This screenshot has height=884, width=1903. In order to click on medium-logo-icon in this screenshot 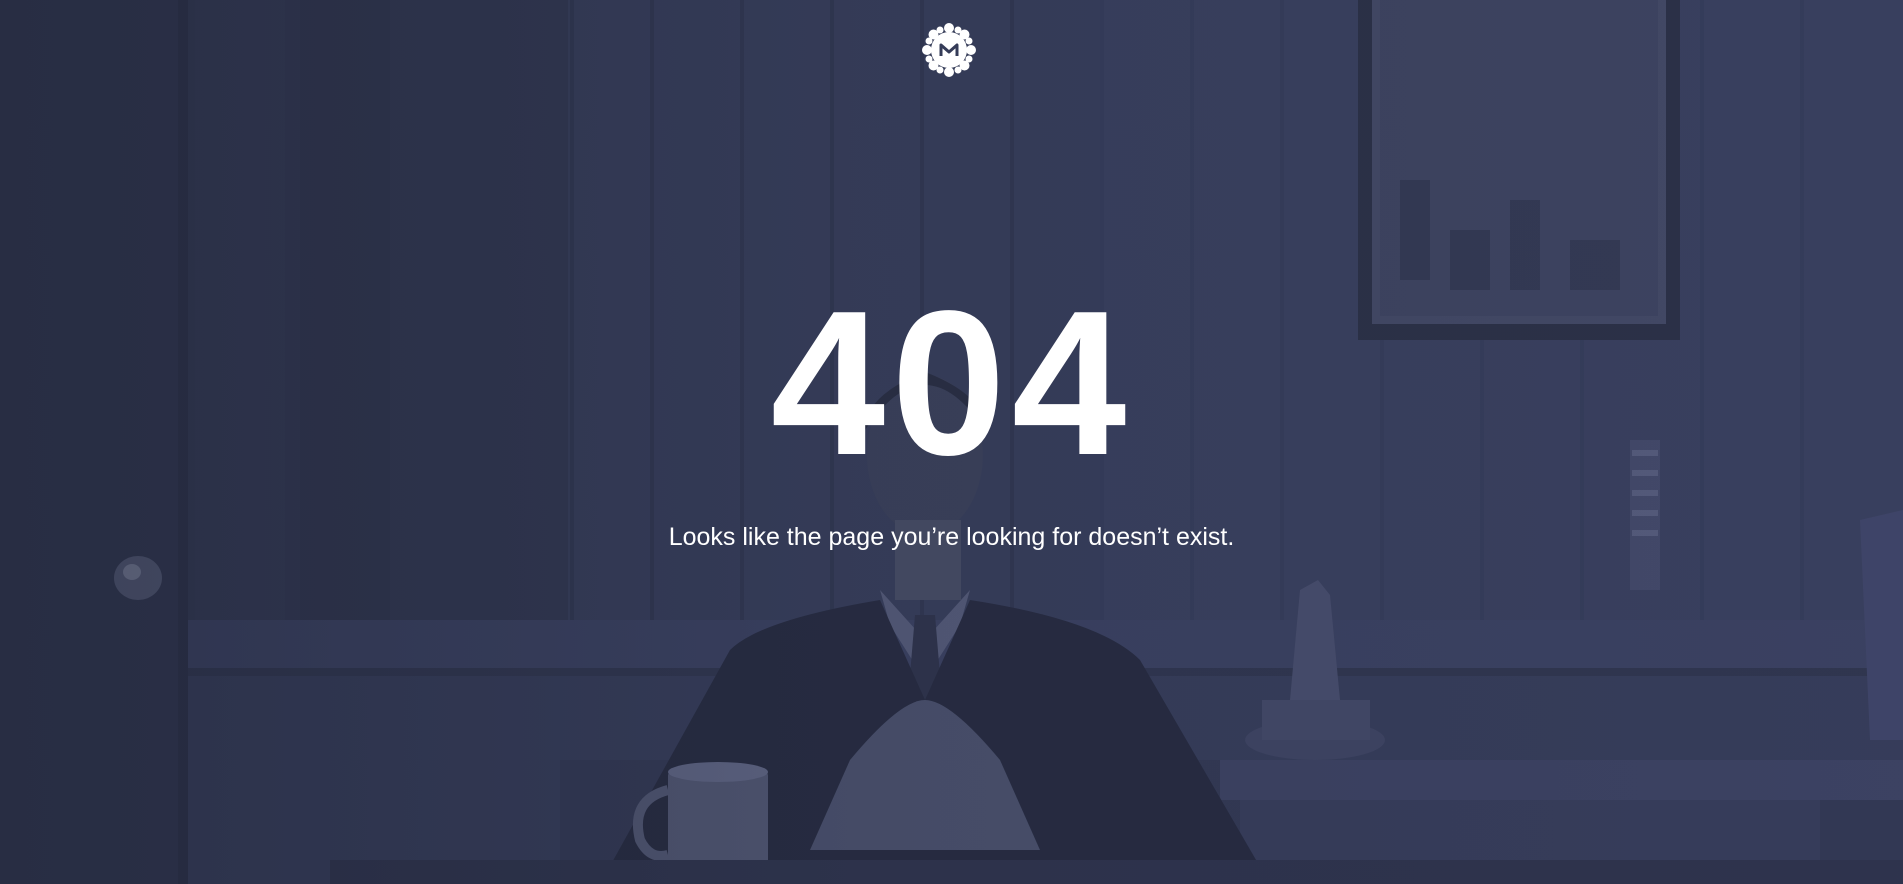, I will do `click(949, 50)`.